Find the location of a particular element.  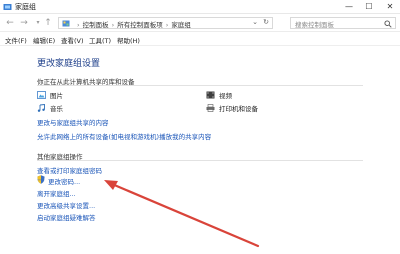

library-item-music: 音乐 is located at coordinates (50, 108).